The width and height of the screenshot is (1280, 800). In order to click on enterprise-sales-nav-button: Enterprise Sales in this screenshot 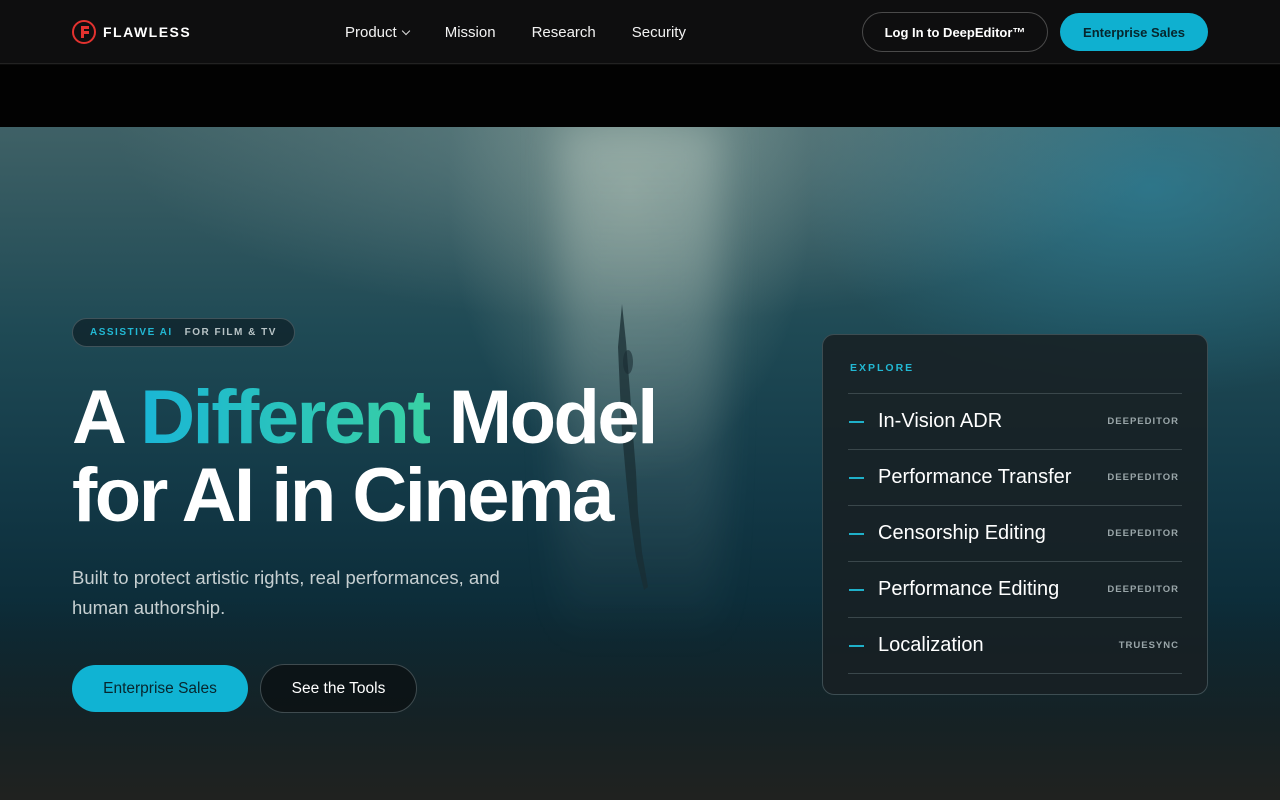, I will do `click(1134, 32)`.